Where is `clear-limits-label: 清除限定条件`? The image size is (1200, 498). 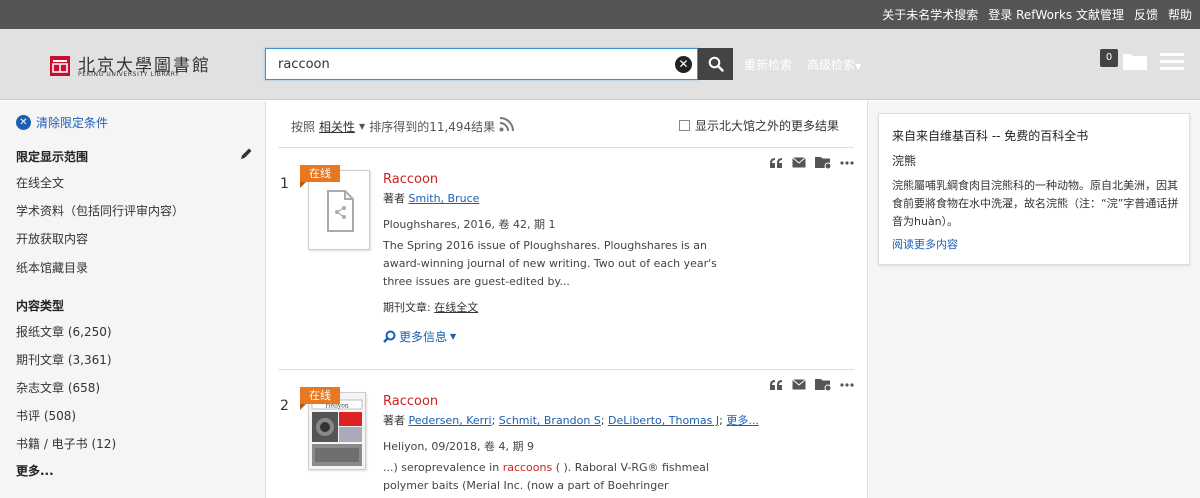 clear-limits-label: 清除限定条件 is located at coordinates (72, 123).